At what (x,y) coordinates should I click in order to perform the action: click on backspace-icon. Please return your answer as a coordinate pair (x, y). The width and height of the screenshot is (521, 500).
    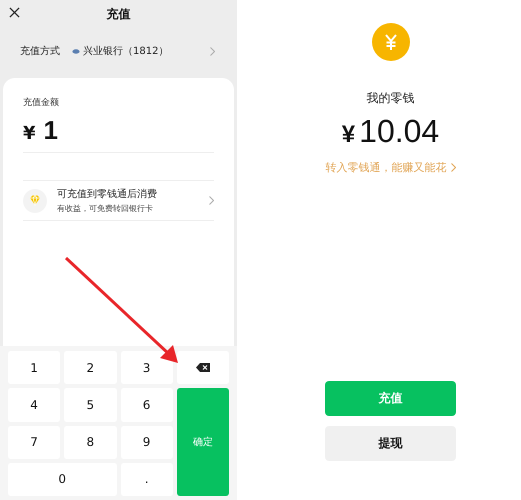
    Looking at the image, I should click on (203, 367).